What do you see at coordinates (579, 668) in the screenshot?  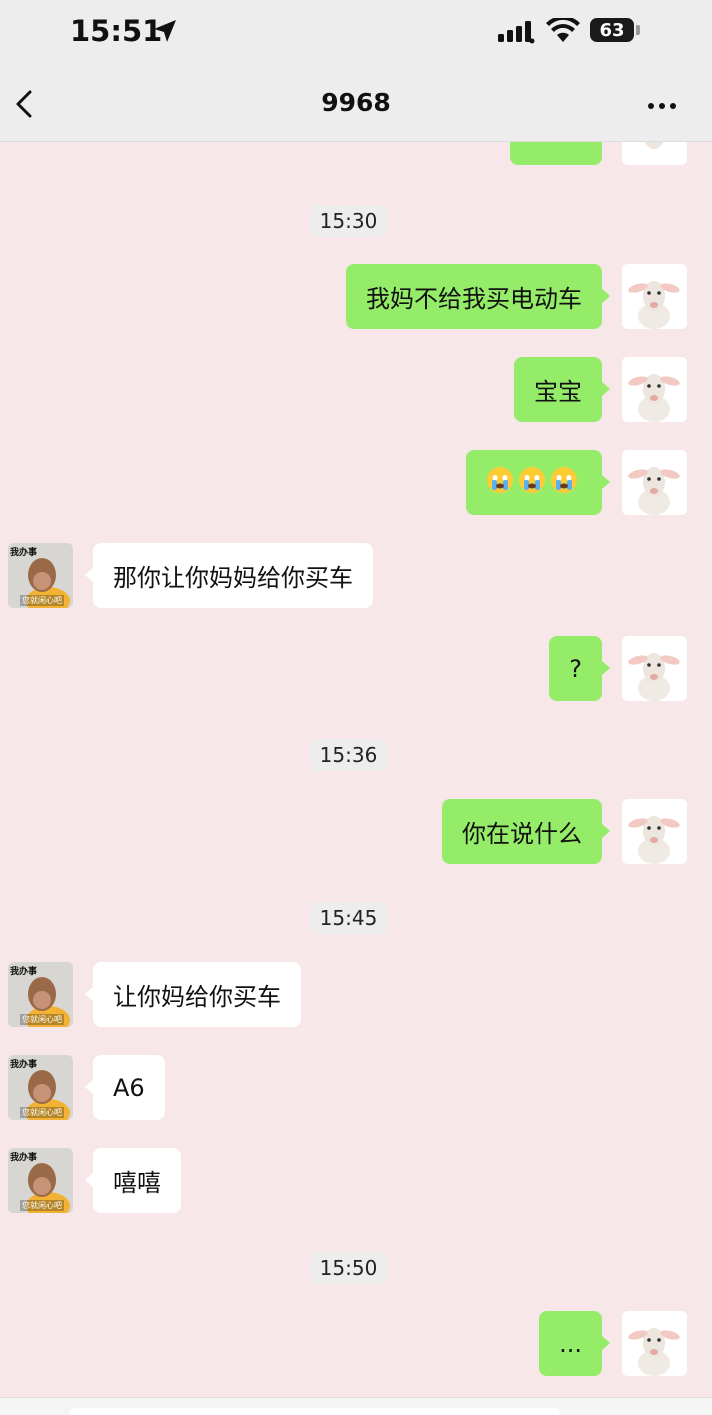 I see `message-bubble-outgoing: ?` at bounding box center [579, 668].